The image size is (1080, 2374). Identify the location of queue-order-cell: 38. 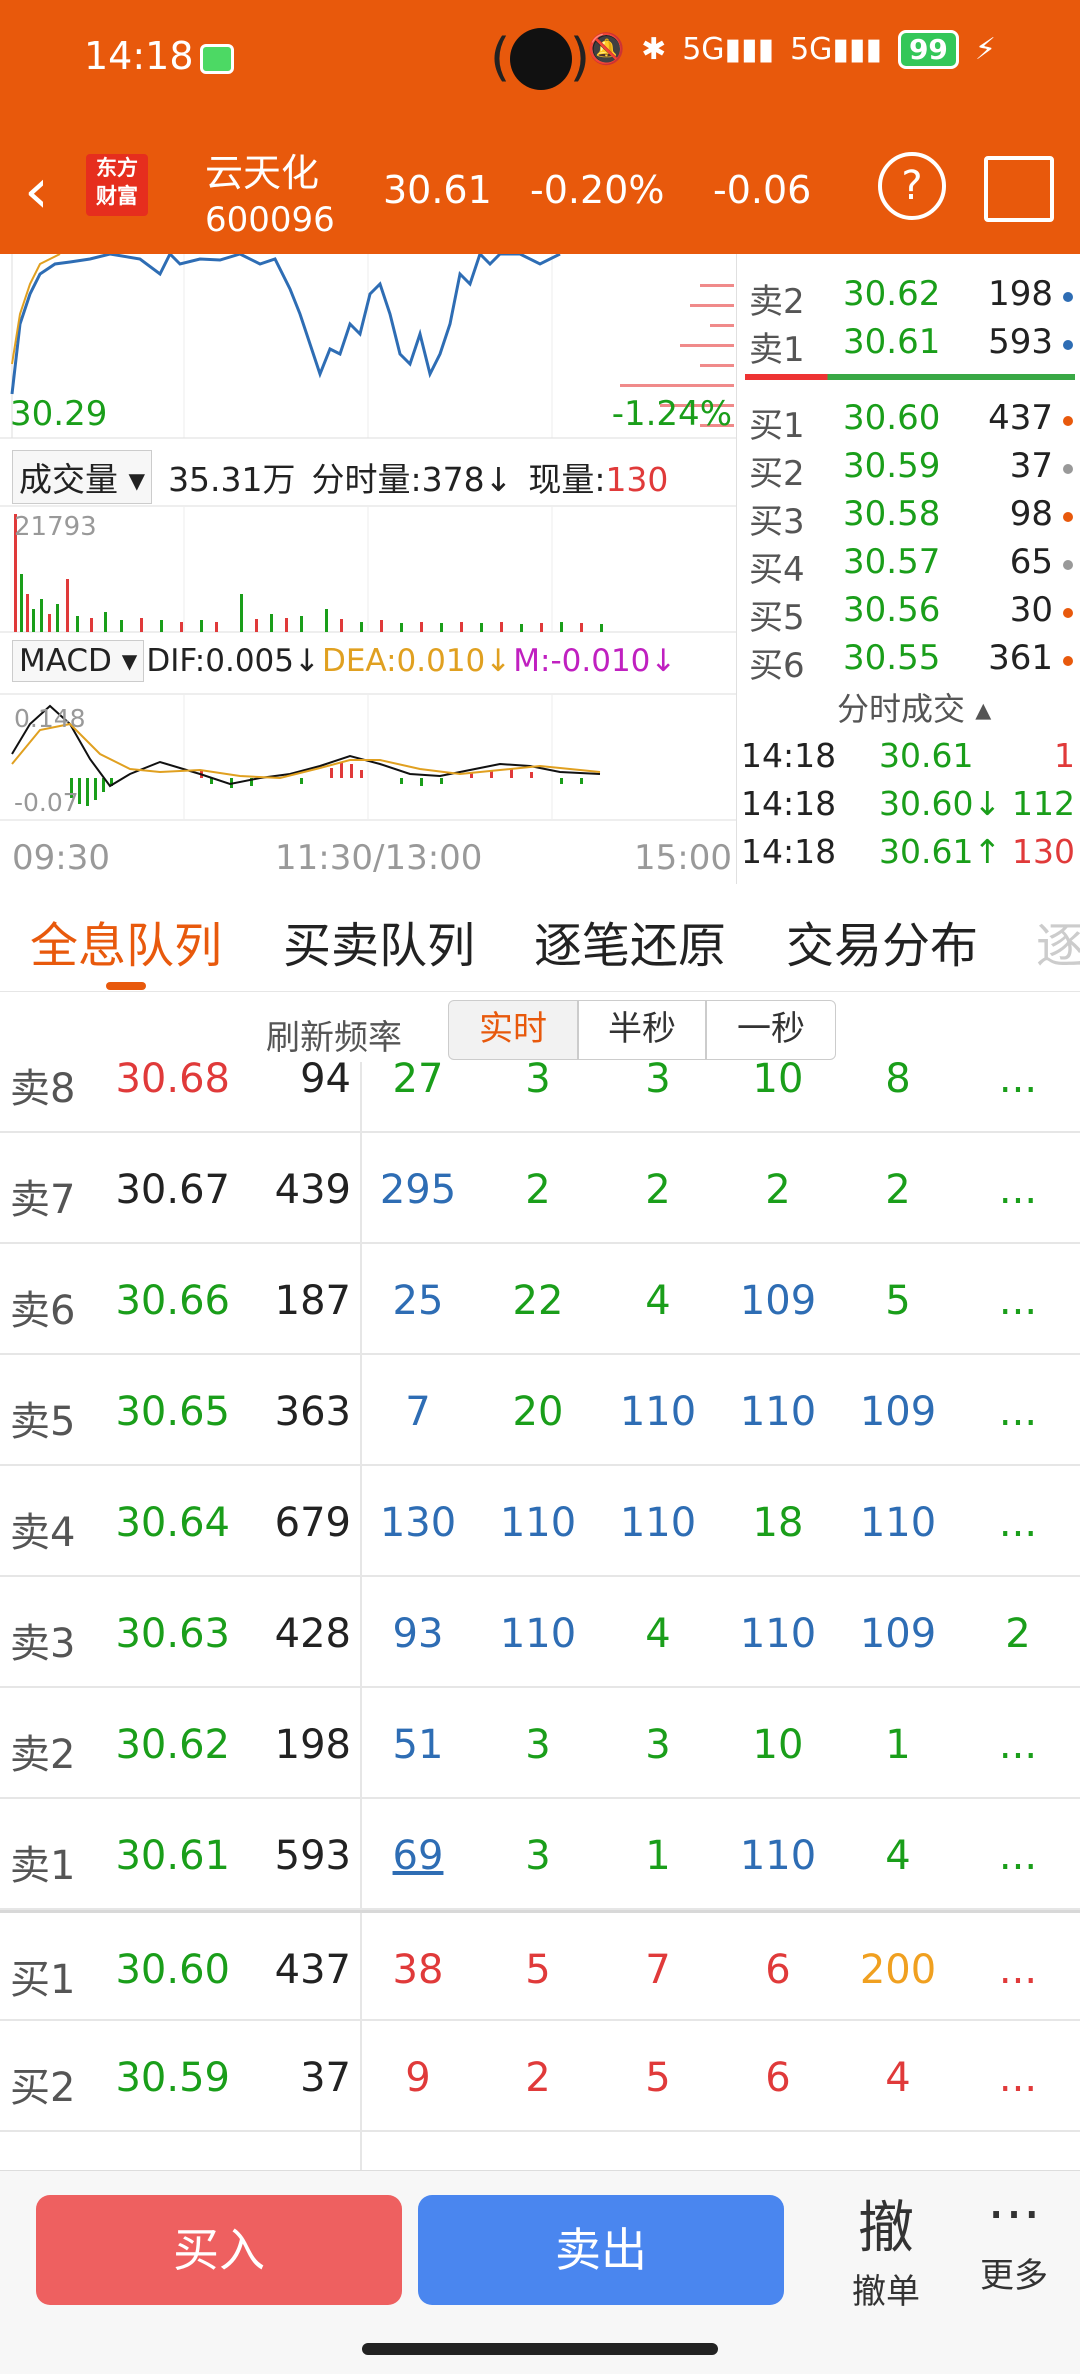
(418, 1970).